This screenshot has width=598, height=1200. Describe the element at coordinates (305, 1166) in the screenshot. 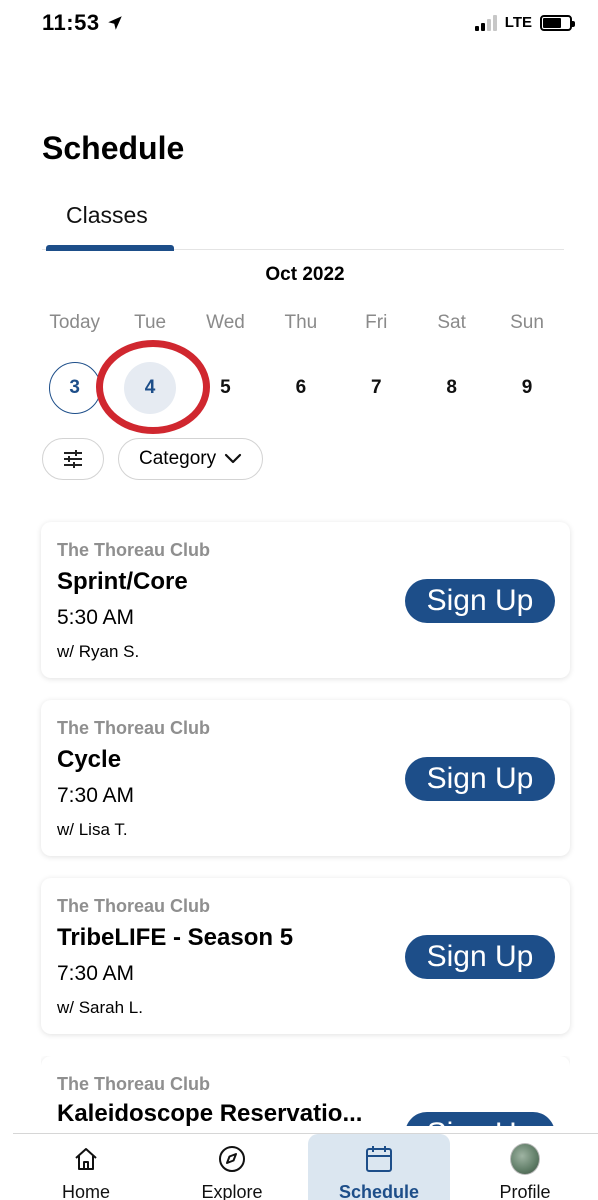

I see `bottom-tab-bar: Home Explore Schedule Profile` at that location.